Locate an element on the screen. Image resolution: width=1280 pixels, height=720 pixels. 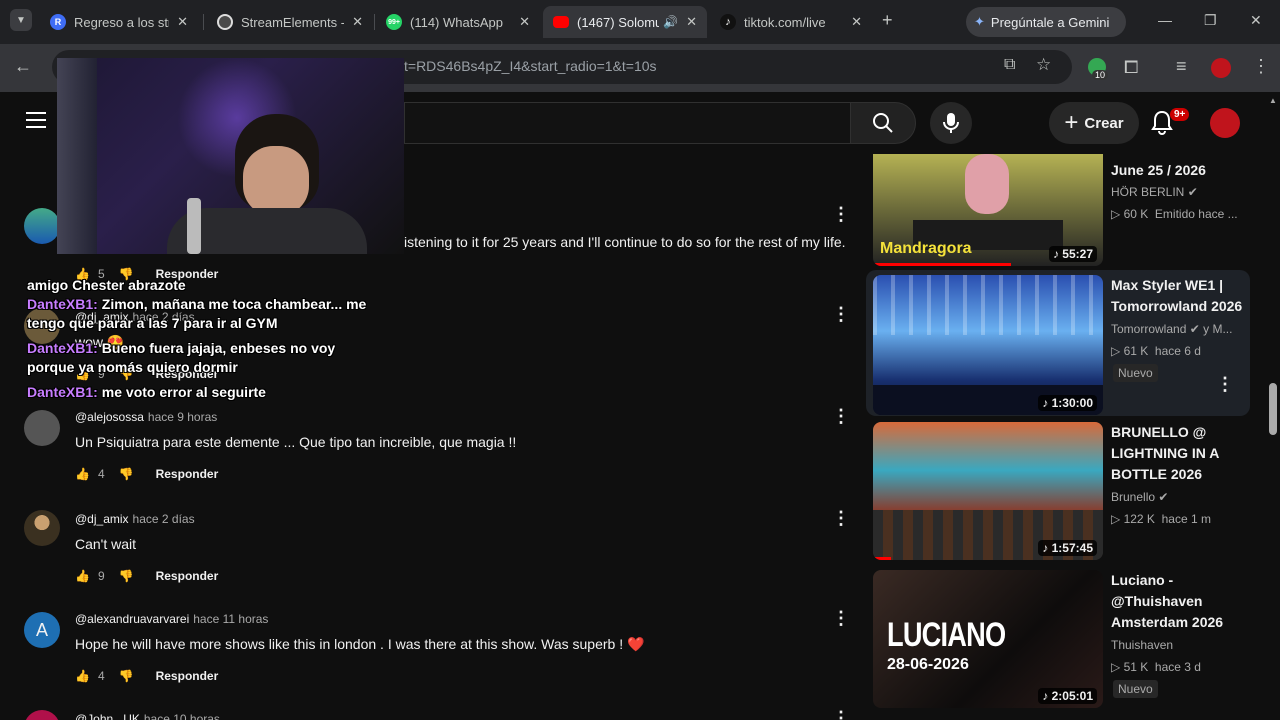
gemini-label: Pregúntale a Gemini is located at coordinates (1050, 22).